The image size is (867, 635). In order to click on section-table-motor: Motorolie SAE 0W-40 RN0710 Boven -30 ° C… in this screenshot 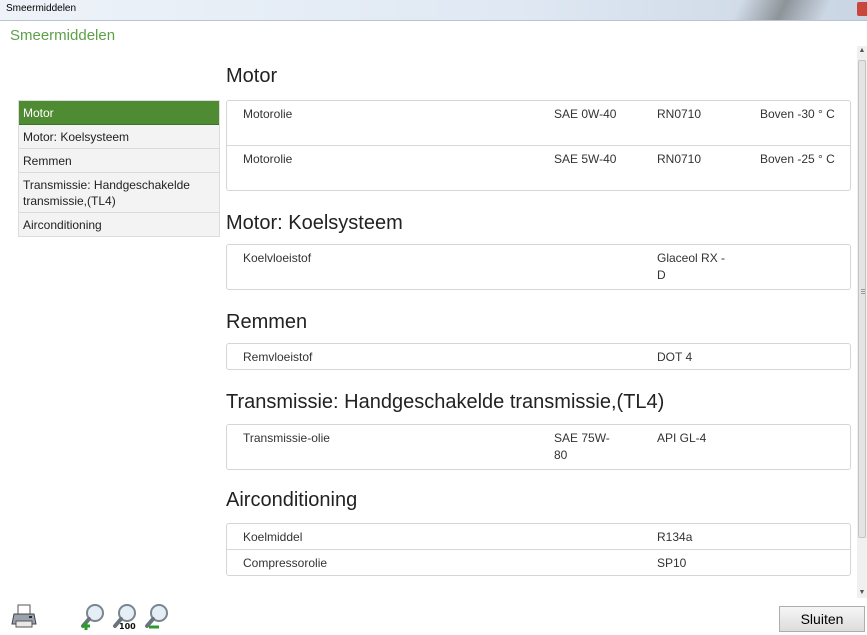, I will do `click(538, 145)`.